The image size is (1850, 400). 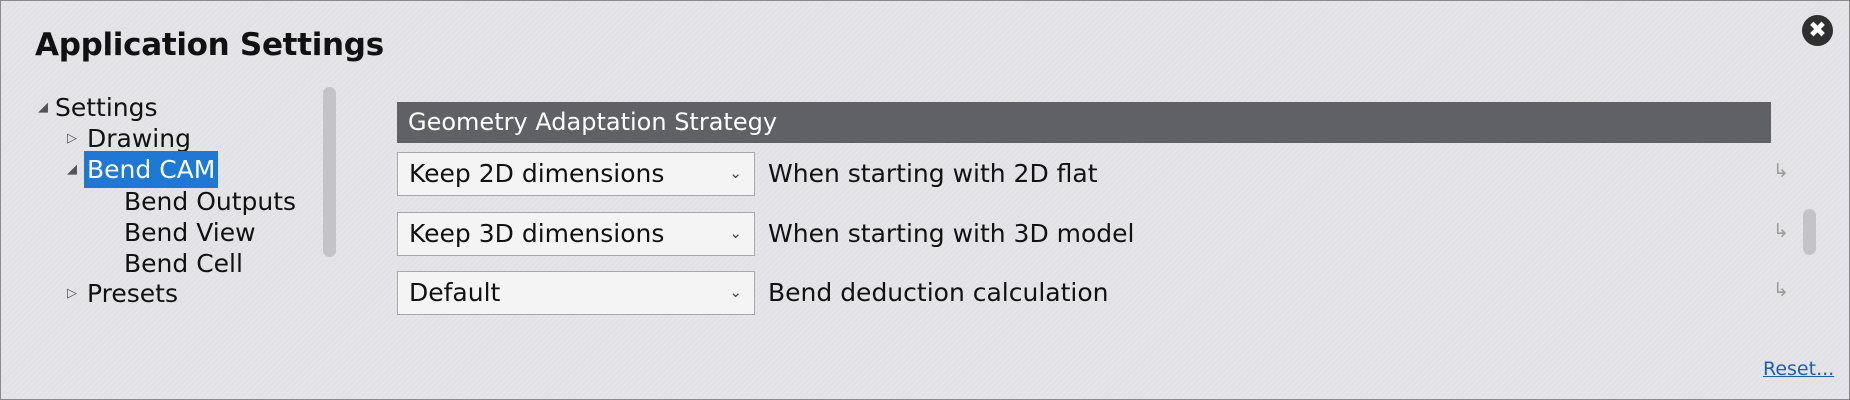 I want to click on setting-description: Bend deduction calculation, so click(x=938, y=292).